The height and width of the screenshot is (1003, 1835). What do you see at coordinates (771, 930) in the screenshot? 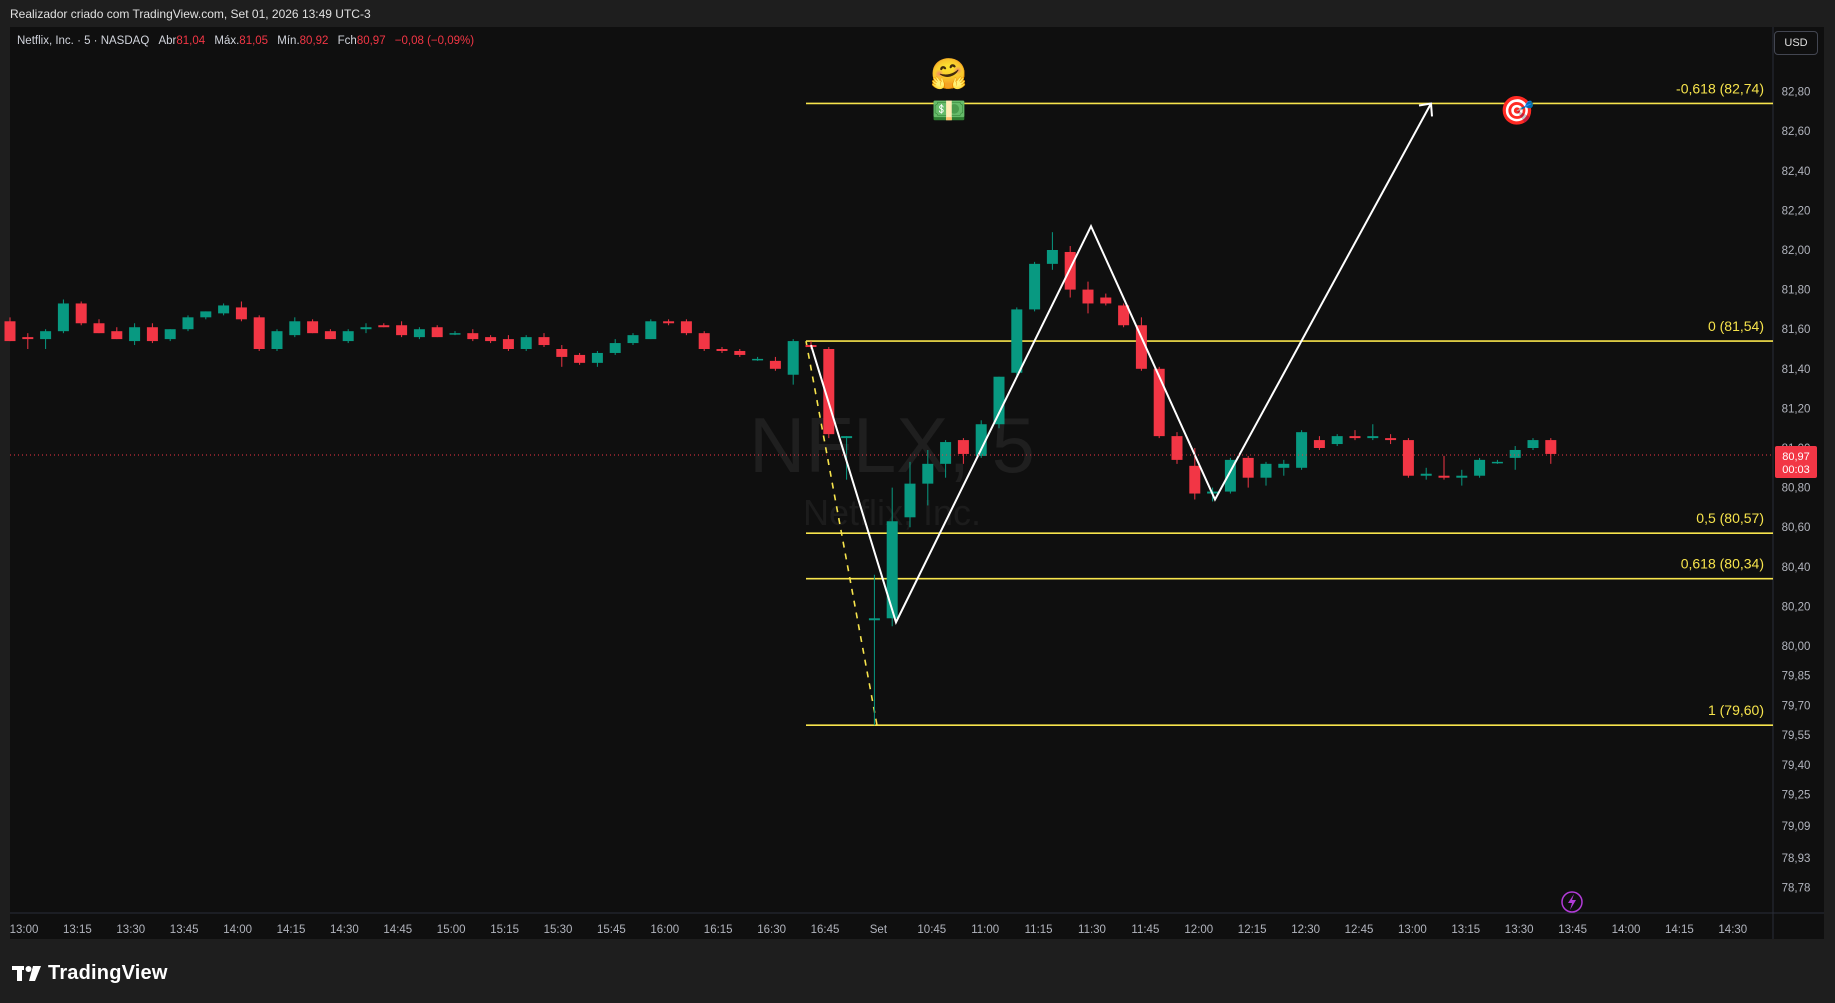
I see `time-tick-label: 16:30` at bounding box center [771, 930].